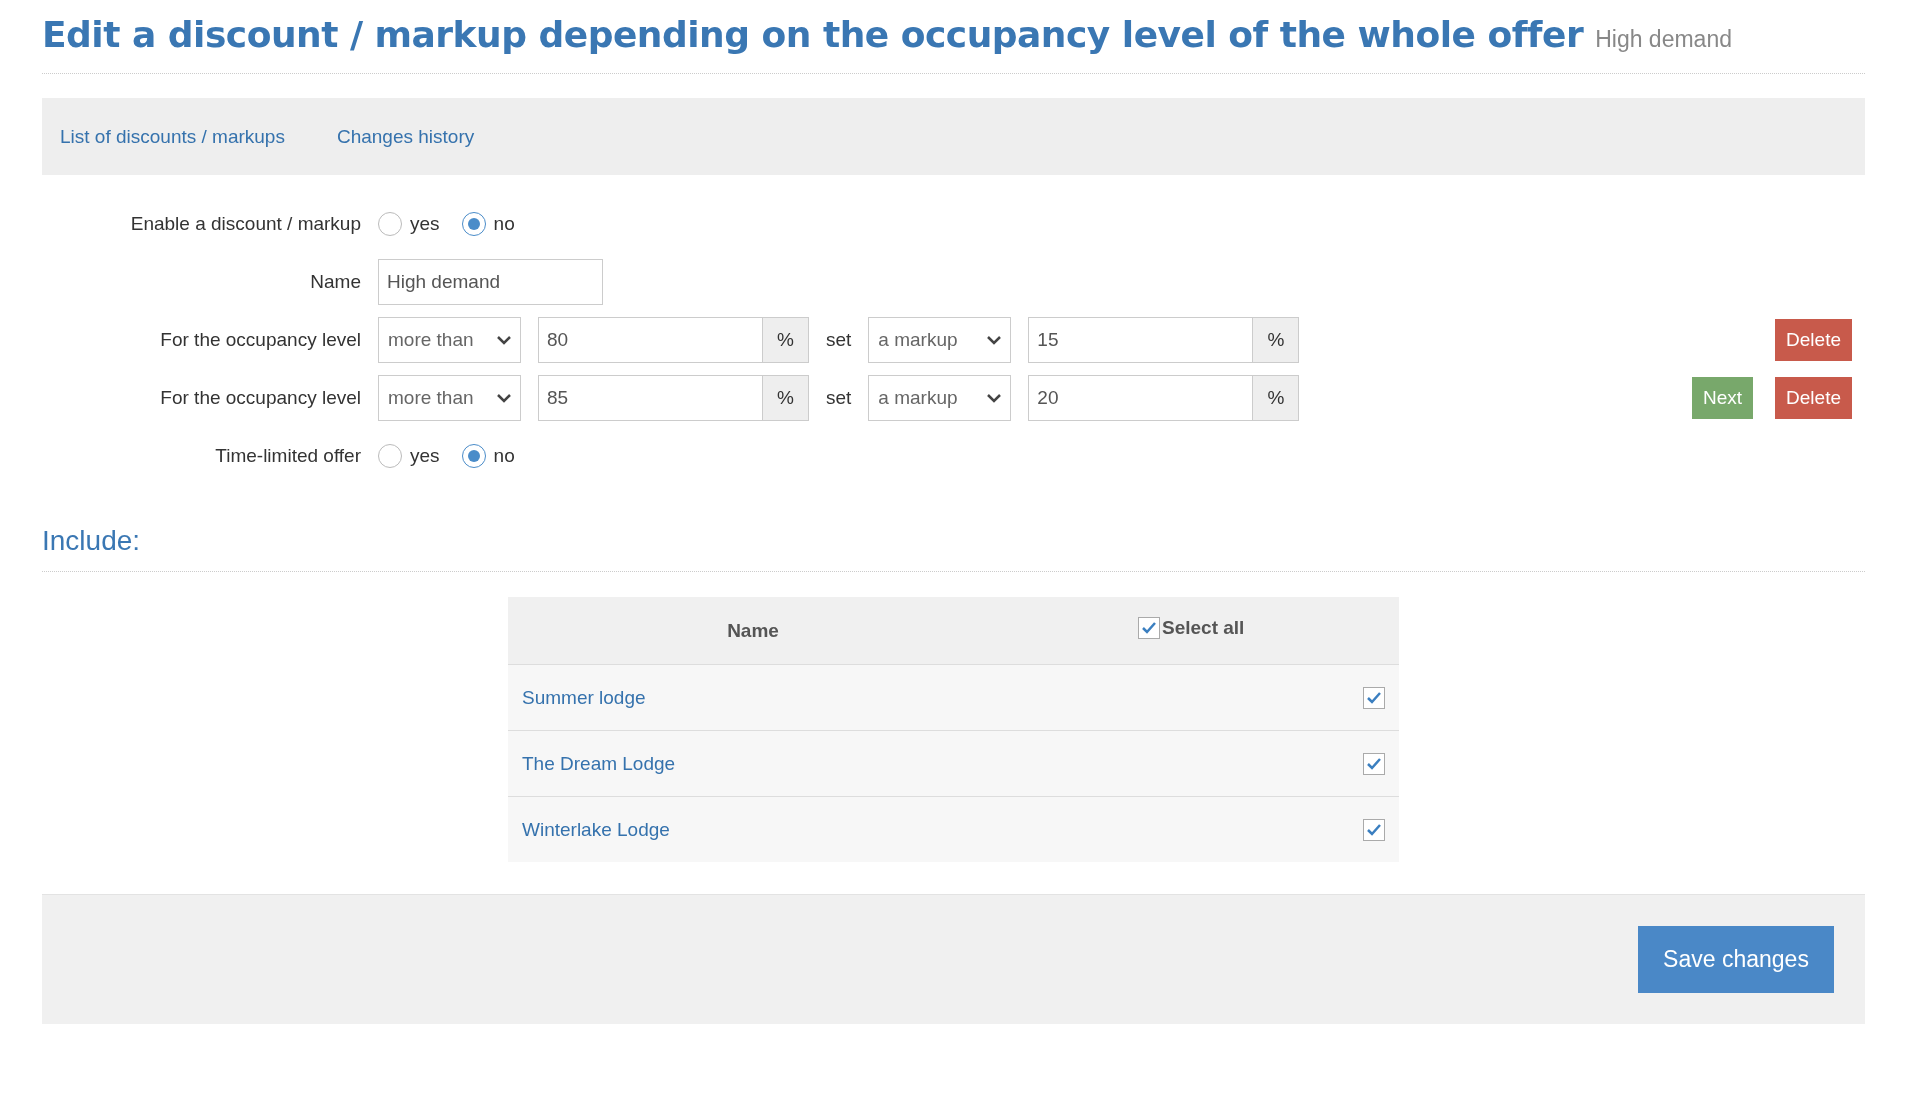 This screenshot has width=1918, height=1118. Describe the element at coordinates (953, 548) in the screenshot. I see `section-heading: Include:` at that location.